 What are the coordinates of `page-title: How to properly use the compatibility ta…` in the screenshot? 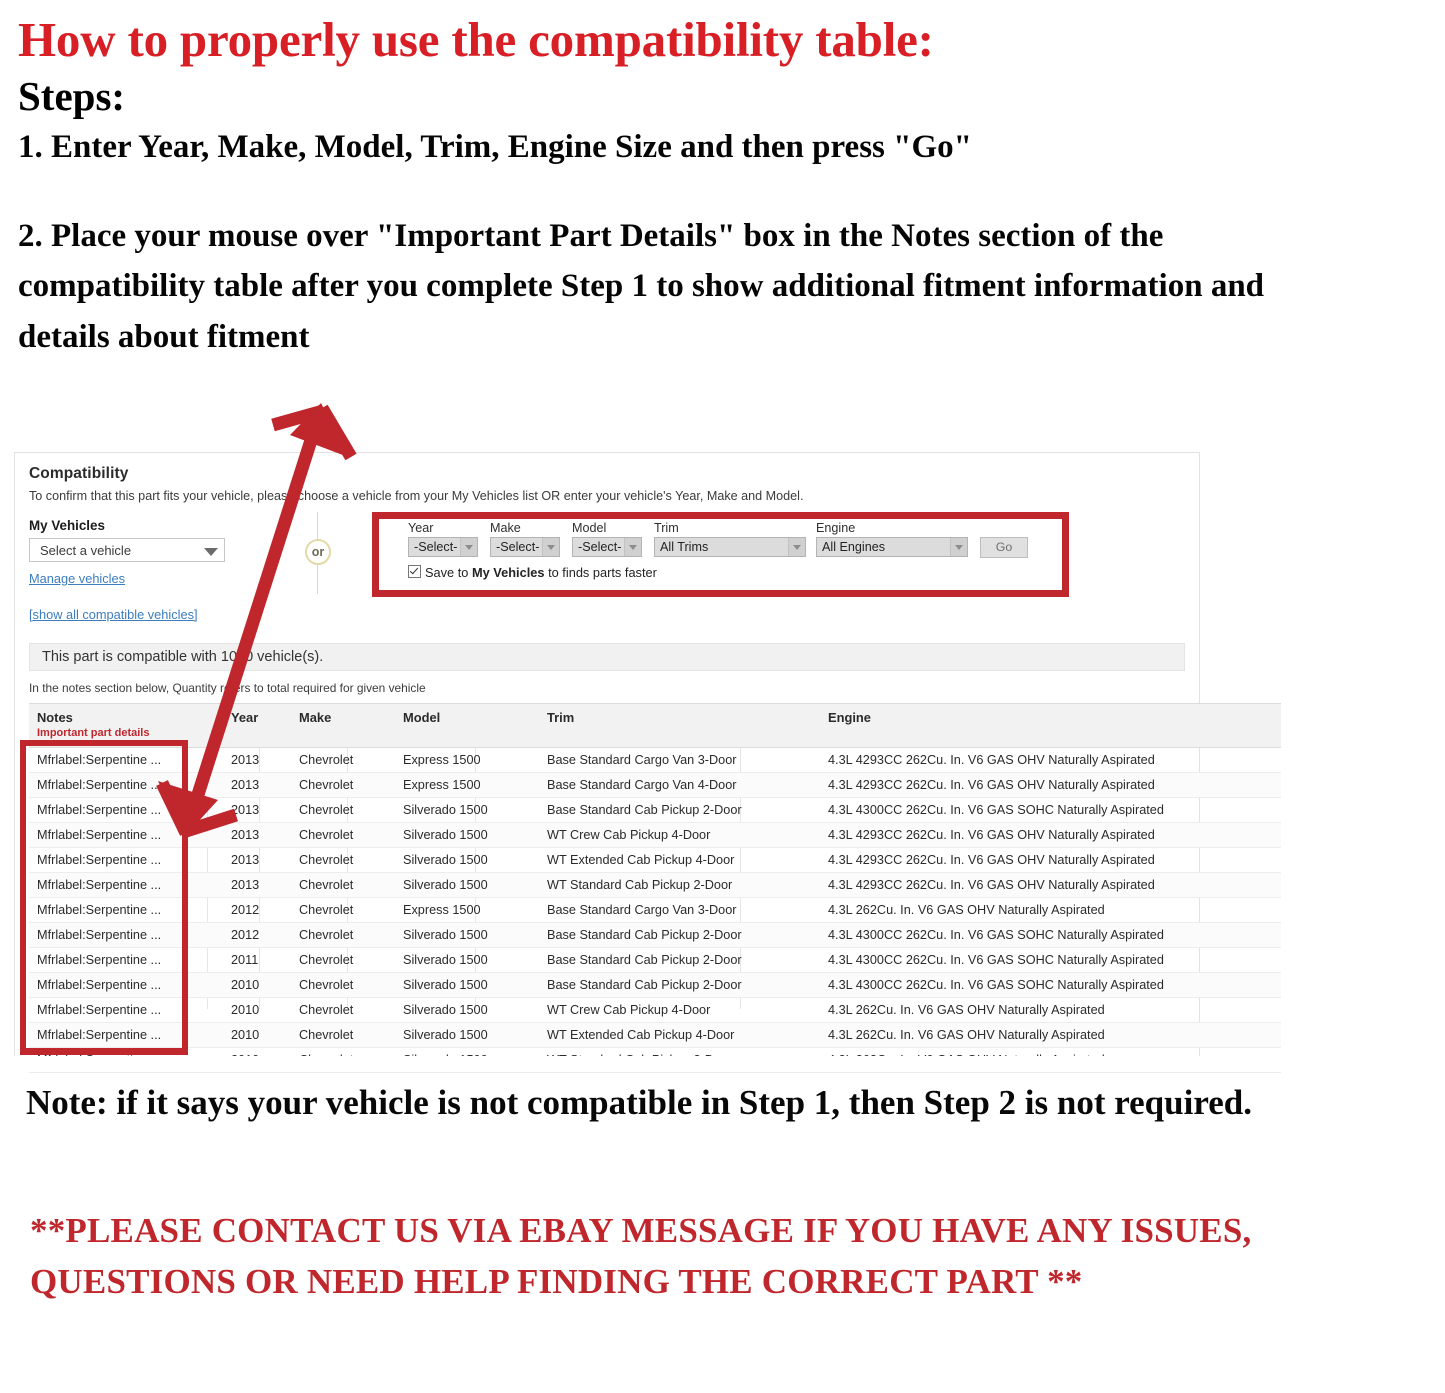 It's located at (476, 39).